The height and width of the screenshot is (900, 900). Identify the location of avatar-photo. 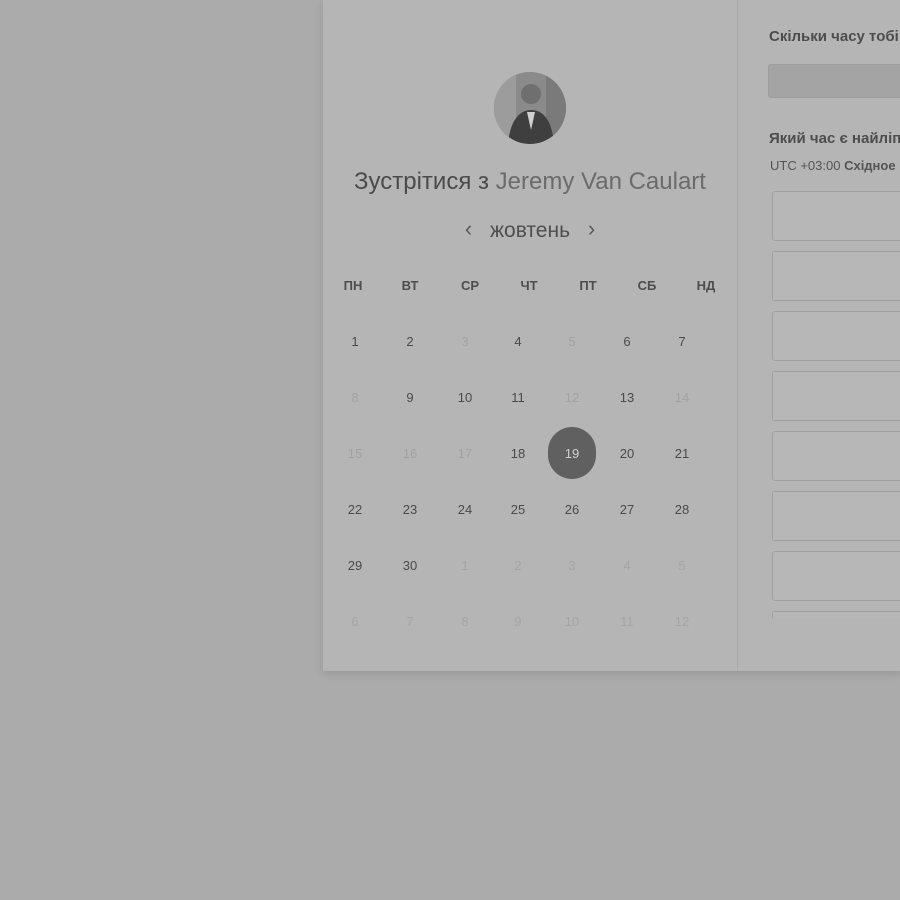
(530, 108).